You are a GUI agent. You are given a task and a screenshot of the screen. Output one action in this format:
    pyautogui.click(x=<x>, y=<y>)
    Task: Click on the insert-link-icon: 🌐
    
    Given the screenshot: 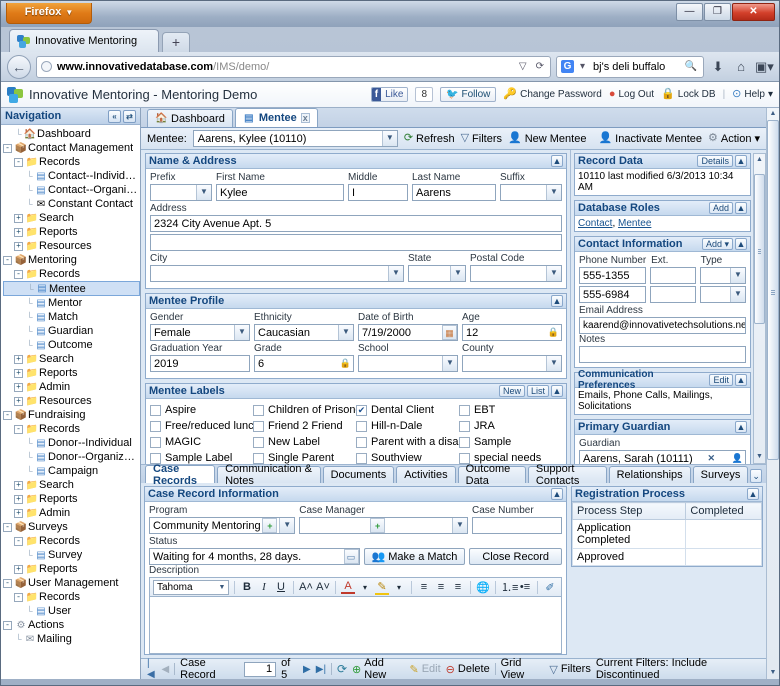 What is the action you would take?
    pyautogui.click(x=483, y=587)
    